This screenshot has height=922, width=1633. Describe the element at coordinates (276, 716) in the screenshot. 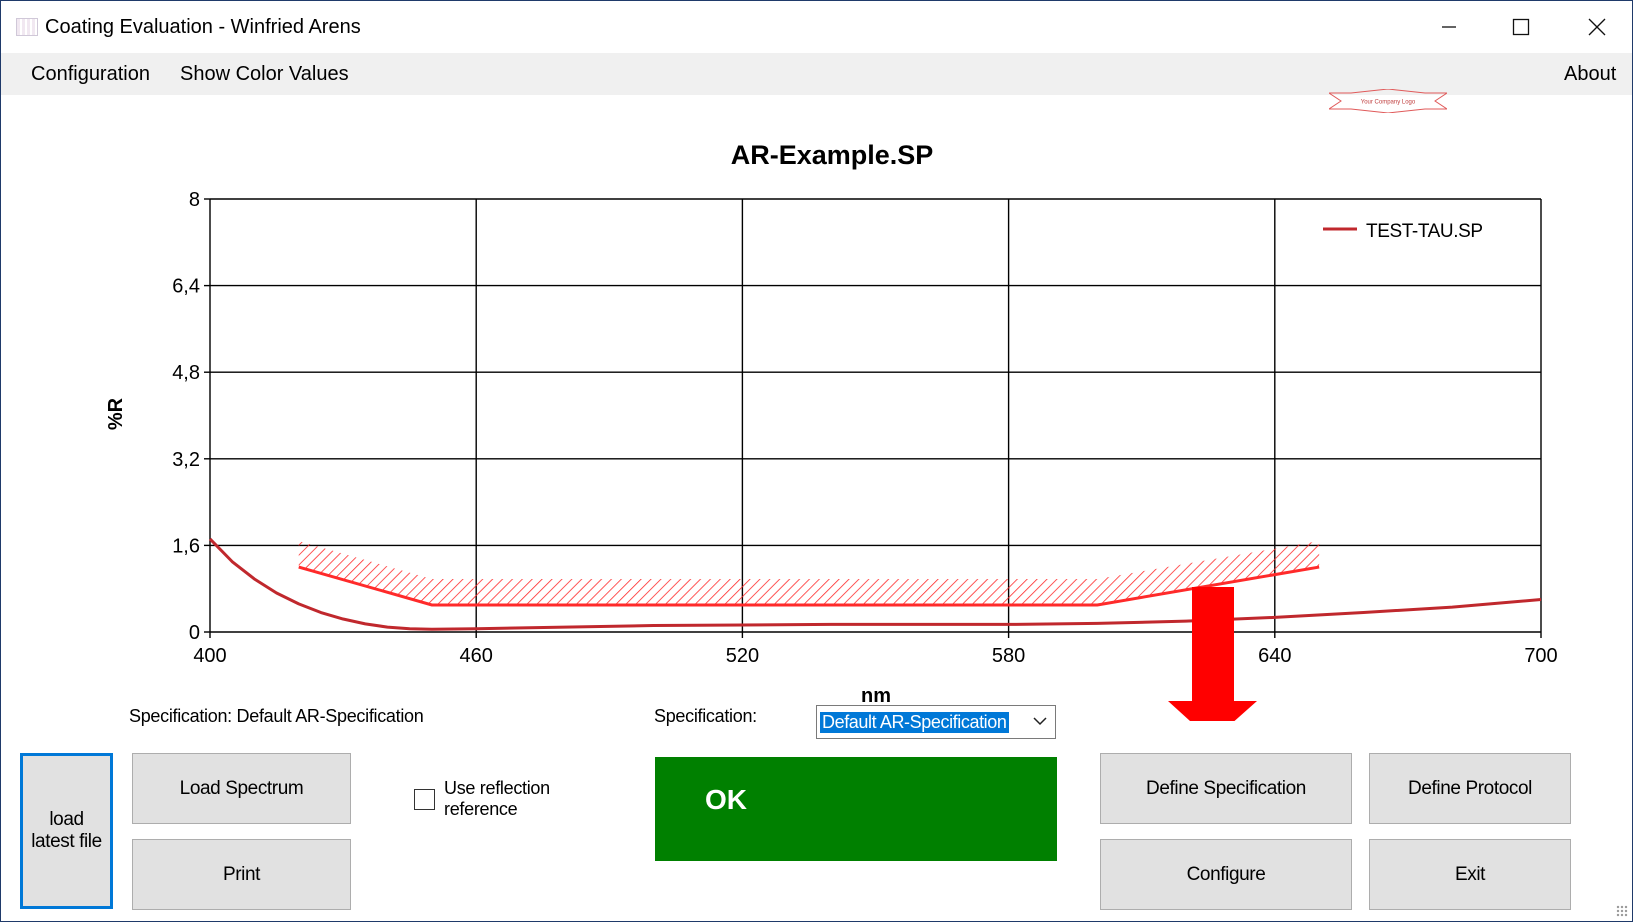

I see `specification-info: Specification: Default AR-Specification` at that location.